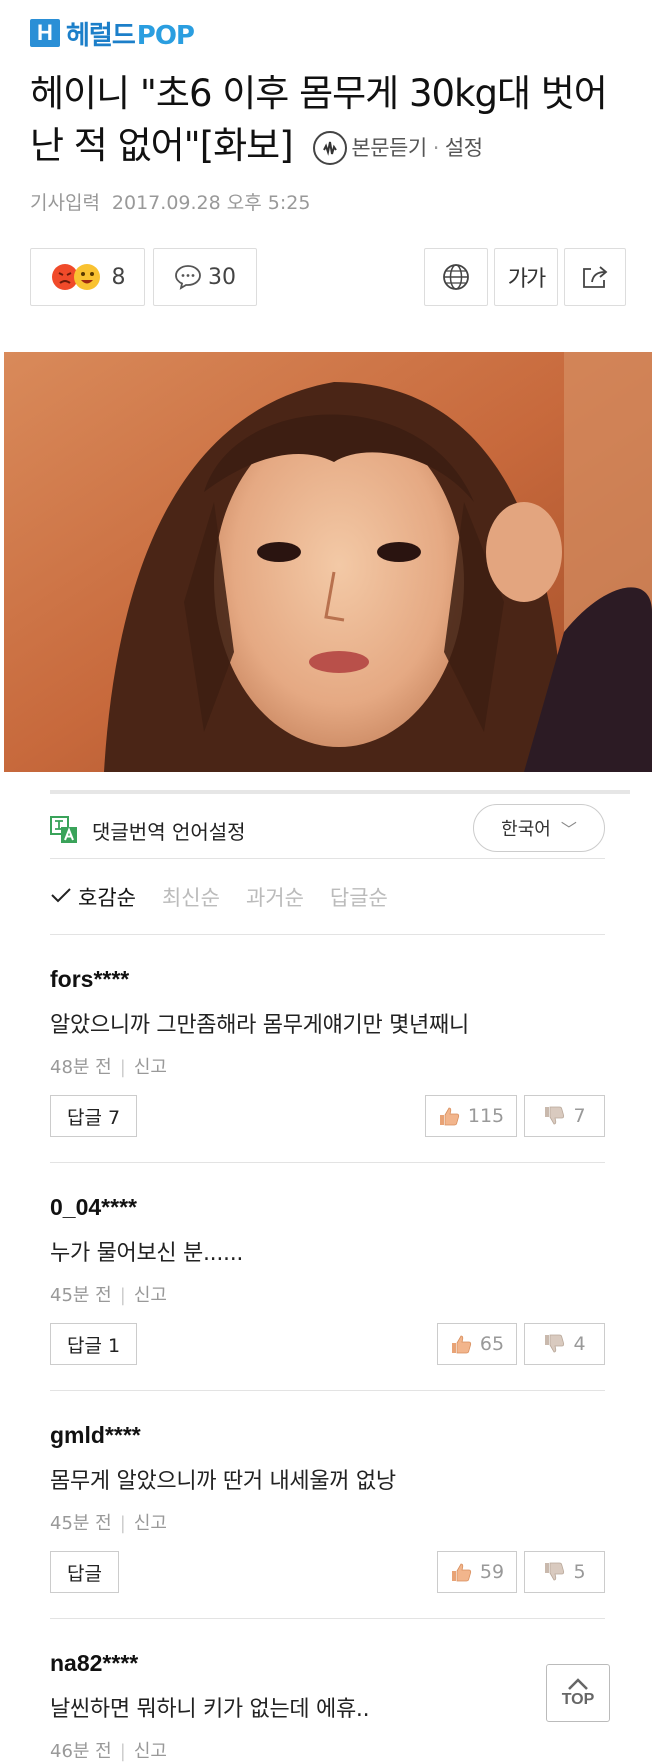  What do you see at coordinates (330, 147) in the screenshot?
I see `listen-icon` at bounding box center [330, 147].